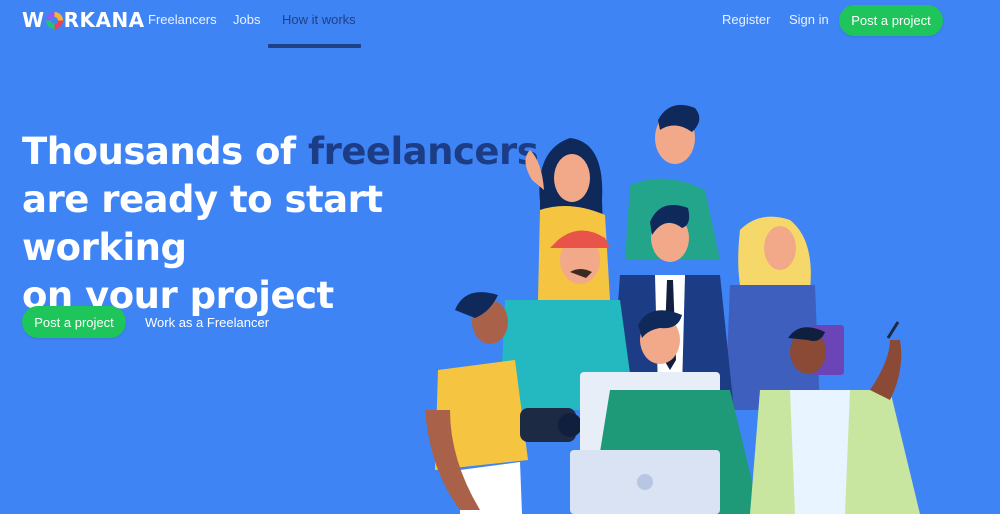 This screenshot has width=1000, height=528. Describe the element at coordinates (182, 19) in the screenshot. I see `nav-freelancers: Freelancers` at that location.